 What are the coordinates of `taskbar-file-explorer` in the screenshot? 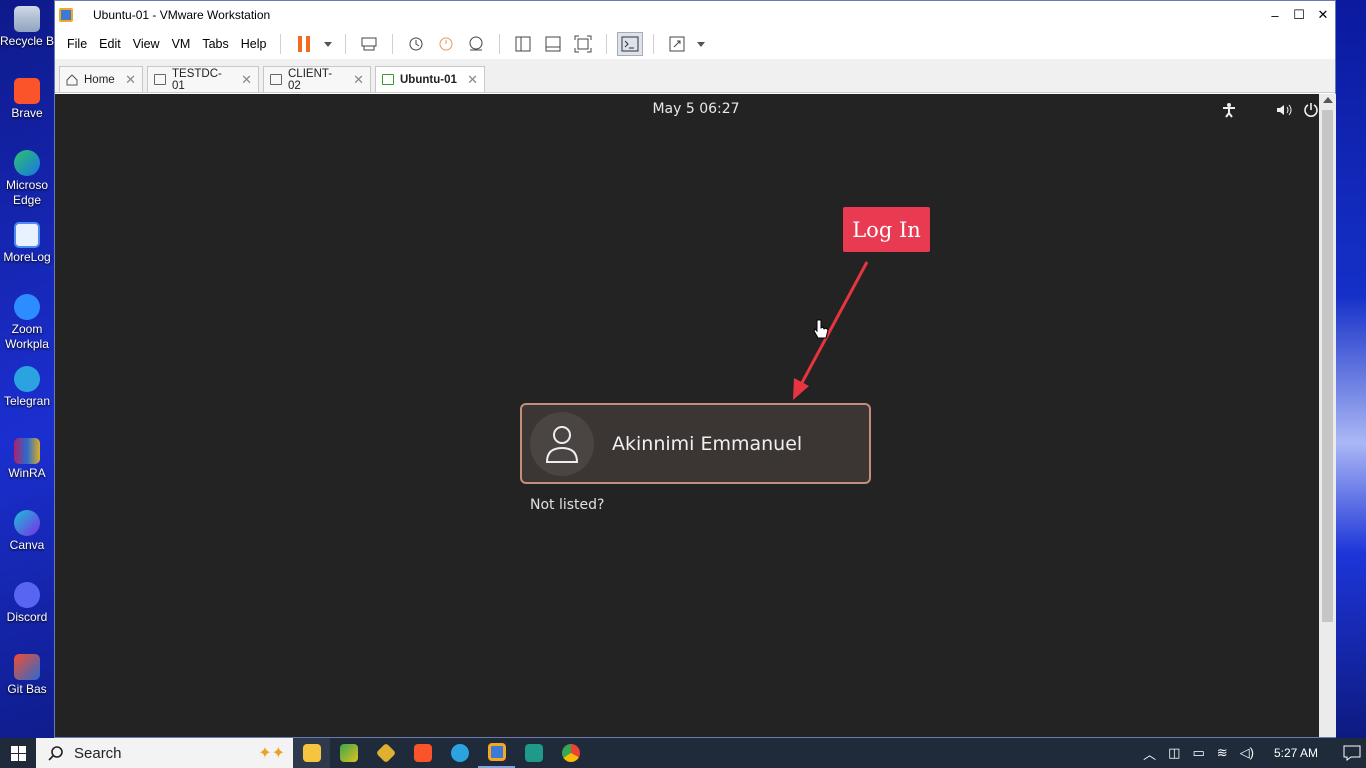 It's located at (311, 753).